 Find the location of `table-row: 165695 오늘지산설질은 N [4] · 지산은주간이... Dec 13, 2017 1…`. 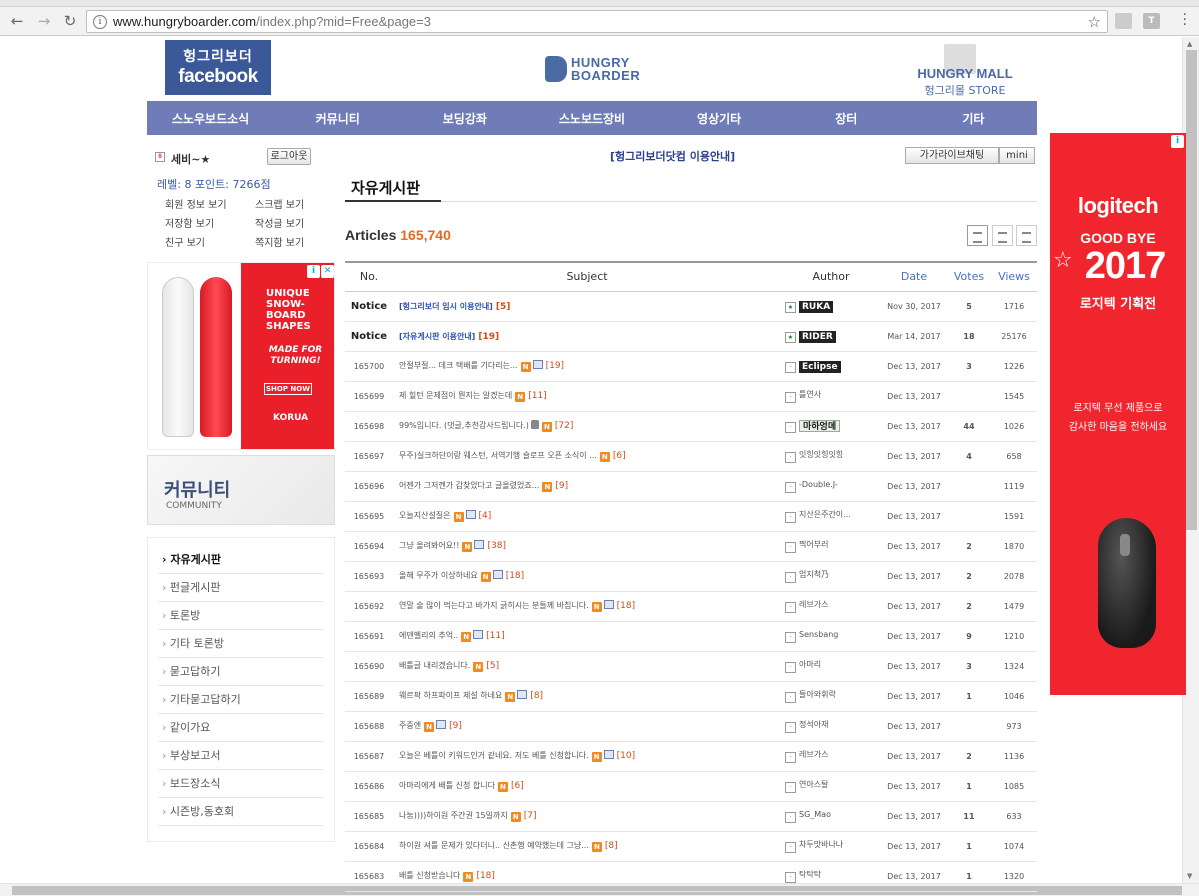

table-row: 165695 오늘지산설질은 N [4] · 지산은주간이... Dec 13, 2017 1… is located at coordinates (691, 516).